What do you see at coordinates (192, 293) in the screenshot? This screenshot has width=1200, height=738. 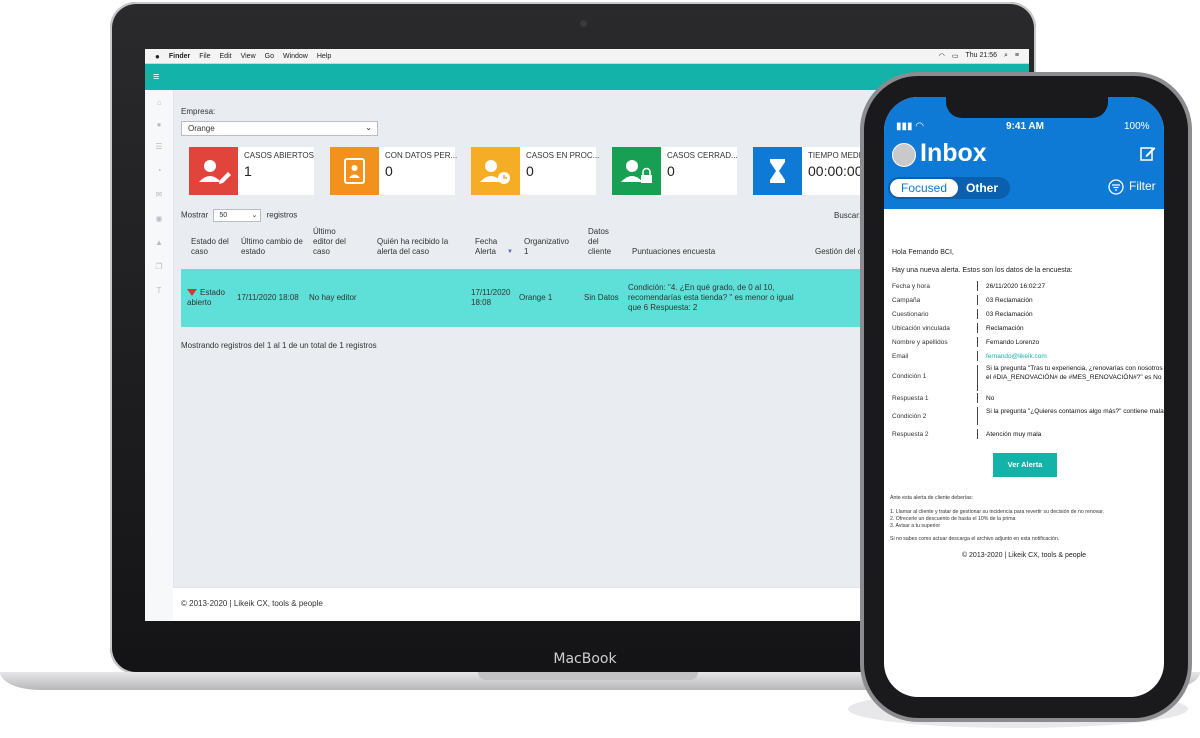 I see `status-down-icon` at bounding box center [192, 293].